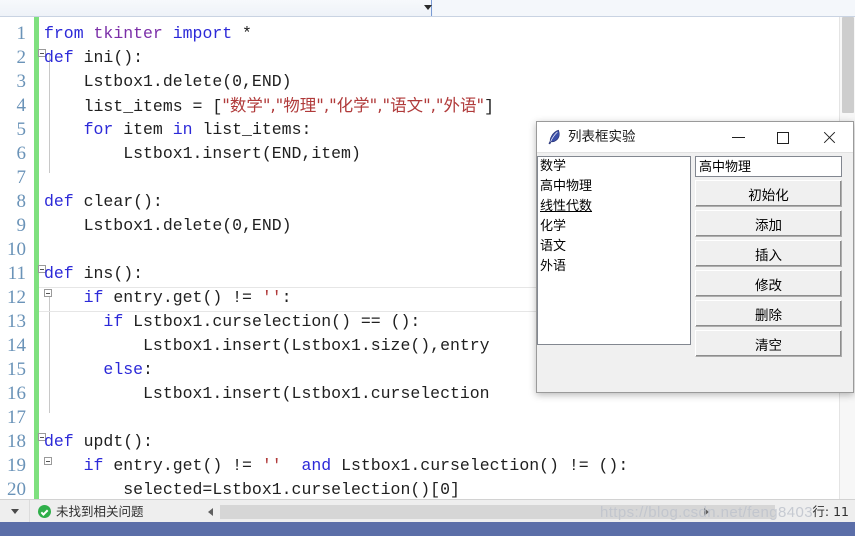 The height and width of the screenshot is (536, 855). Describe the element at coordinates (614, 187) in the screenshot. I see `listbox-item: 高中物理` at that location.